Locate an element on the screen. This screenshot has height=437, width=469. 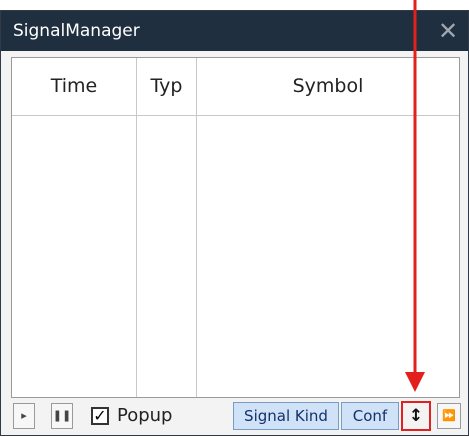
play-icon: ▸ is located at coordinates (24, 415).